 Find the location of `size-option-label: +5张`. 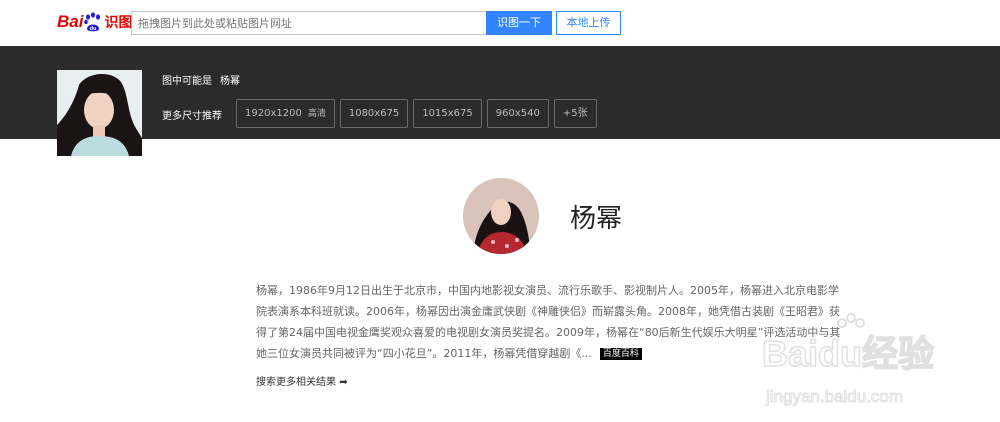

size-option-label: +5张 is located at coordinates (575, 113).